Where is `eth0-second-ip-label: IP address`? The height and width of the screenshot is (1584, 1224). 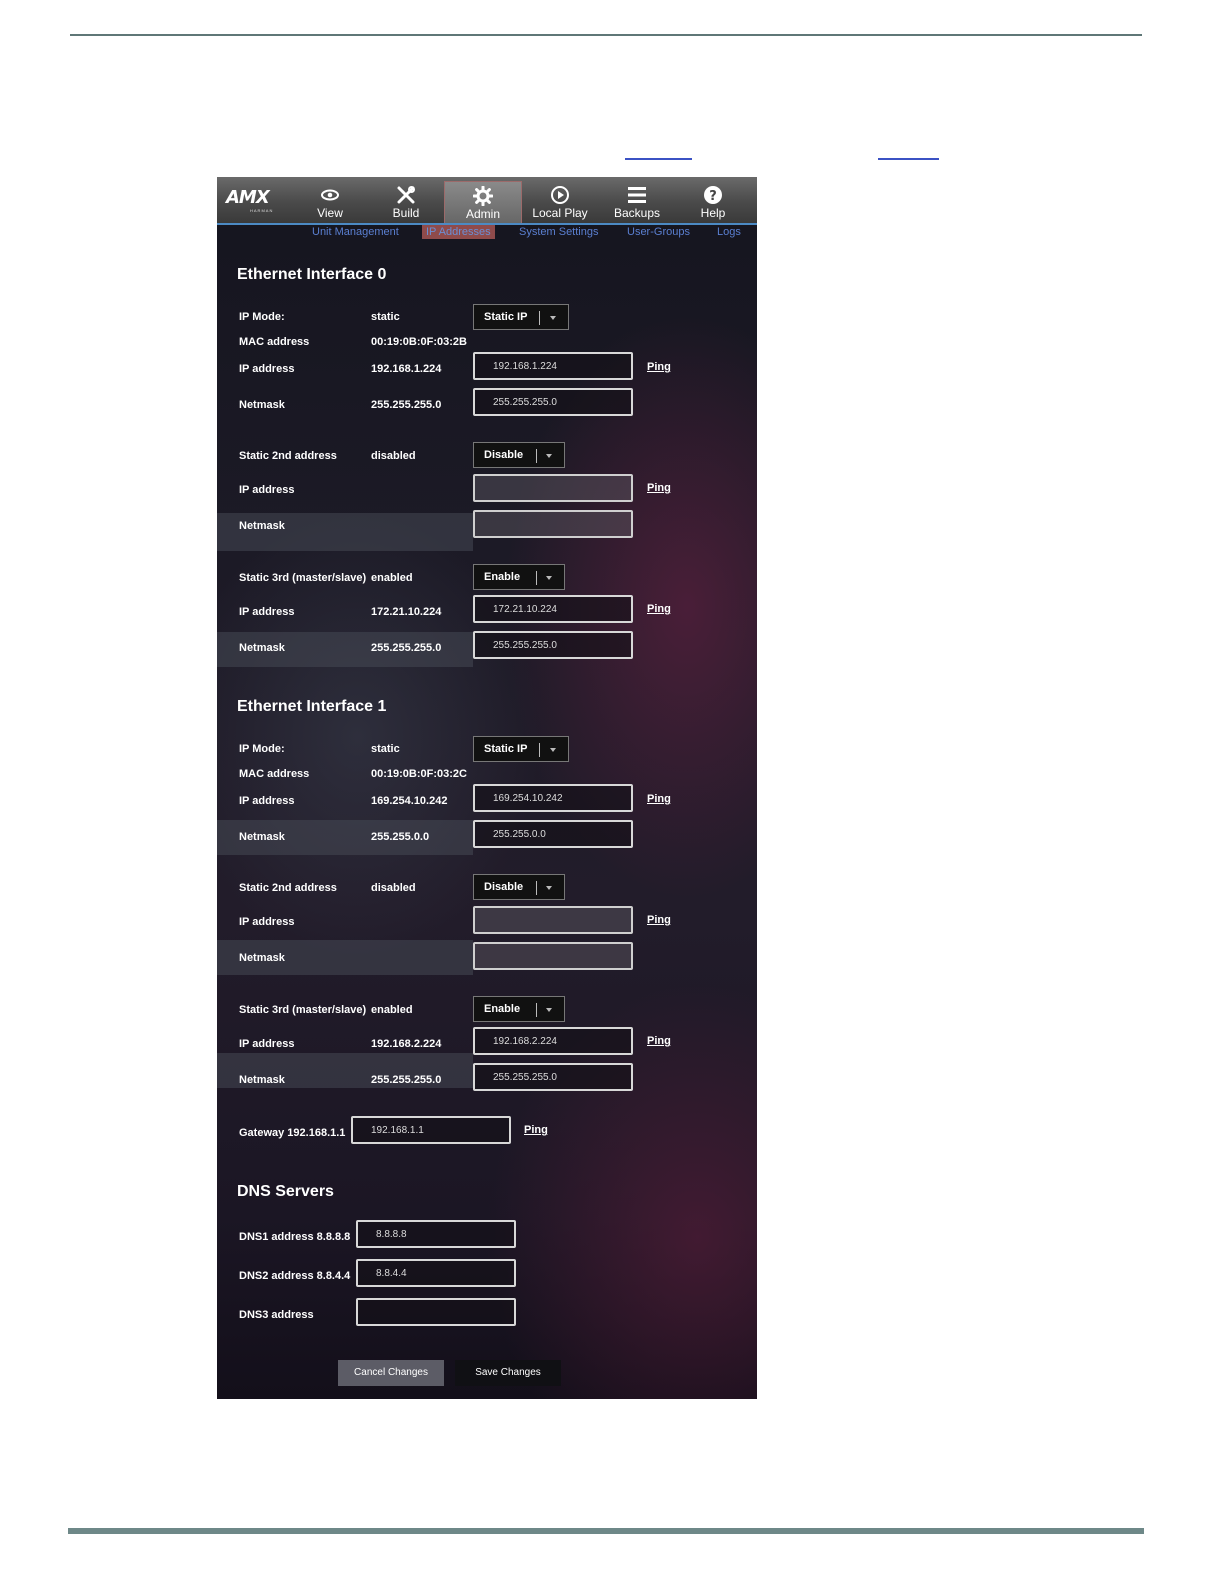
eth0-second-ip-label: IP address is located at coordinates (267, 490).